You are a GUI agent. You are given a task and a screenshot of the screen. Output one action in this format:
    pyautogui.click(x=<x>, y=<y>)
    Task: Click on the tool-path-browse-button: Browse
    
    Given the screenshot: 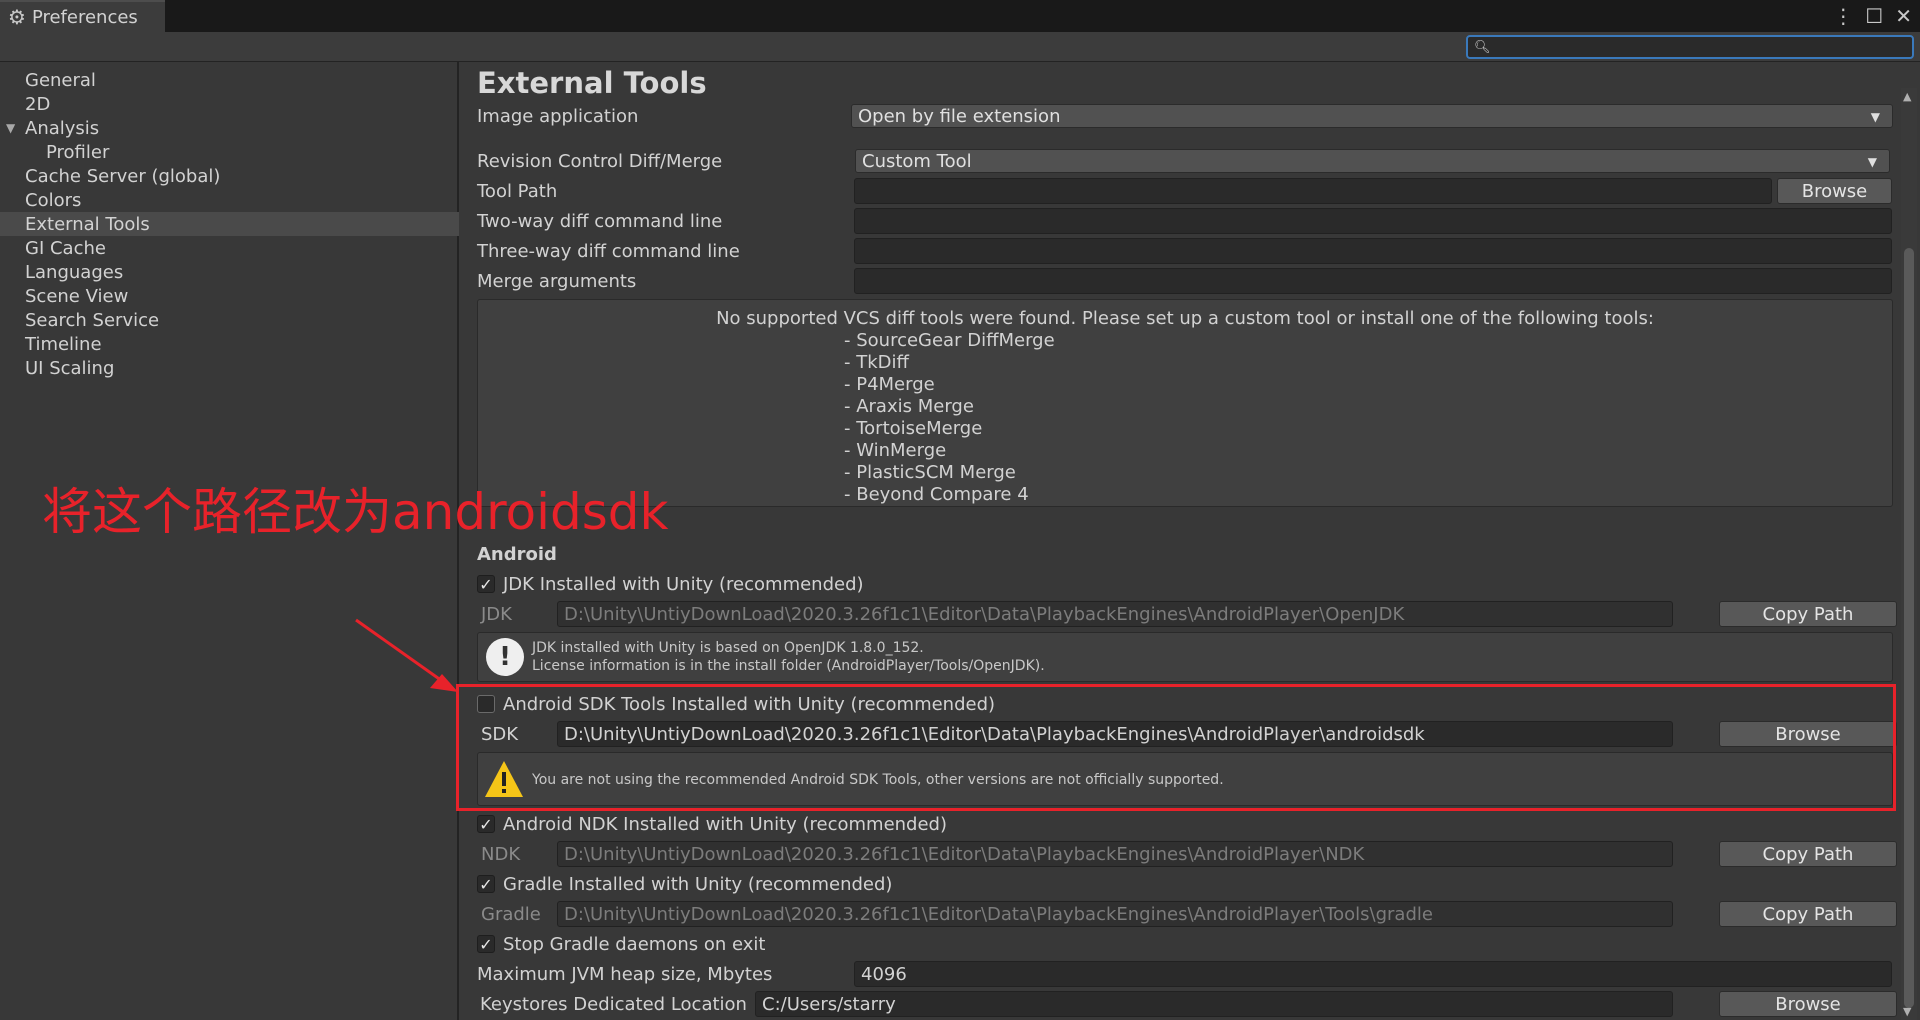 What is the action you would take?
    pyautogui.click(x=1834, y=191)
    